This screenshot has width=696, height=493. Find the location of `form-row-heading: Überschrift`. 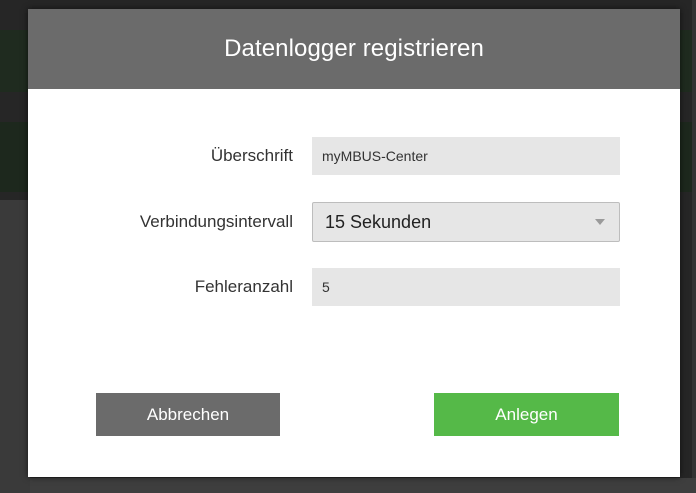

form-row-heading: Überschrift is located at coordinates (354, 156).